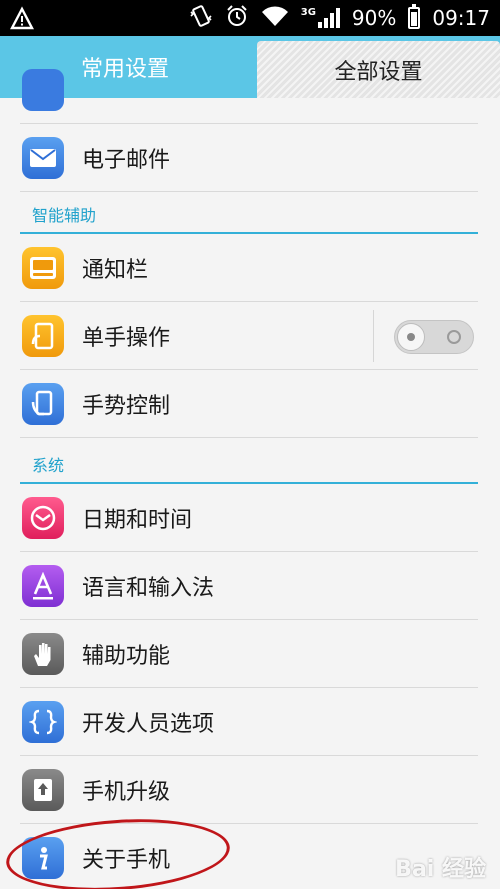 The height and width of the screenshot is (889, 500). I want to click on list-item-email: 电子邮件, so click(249, 158).